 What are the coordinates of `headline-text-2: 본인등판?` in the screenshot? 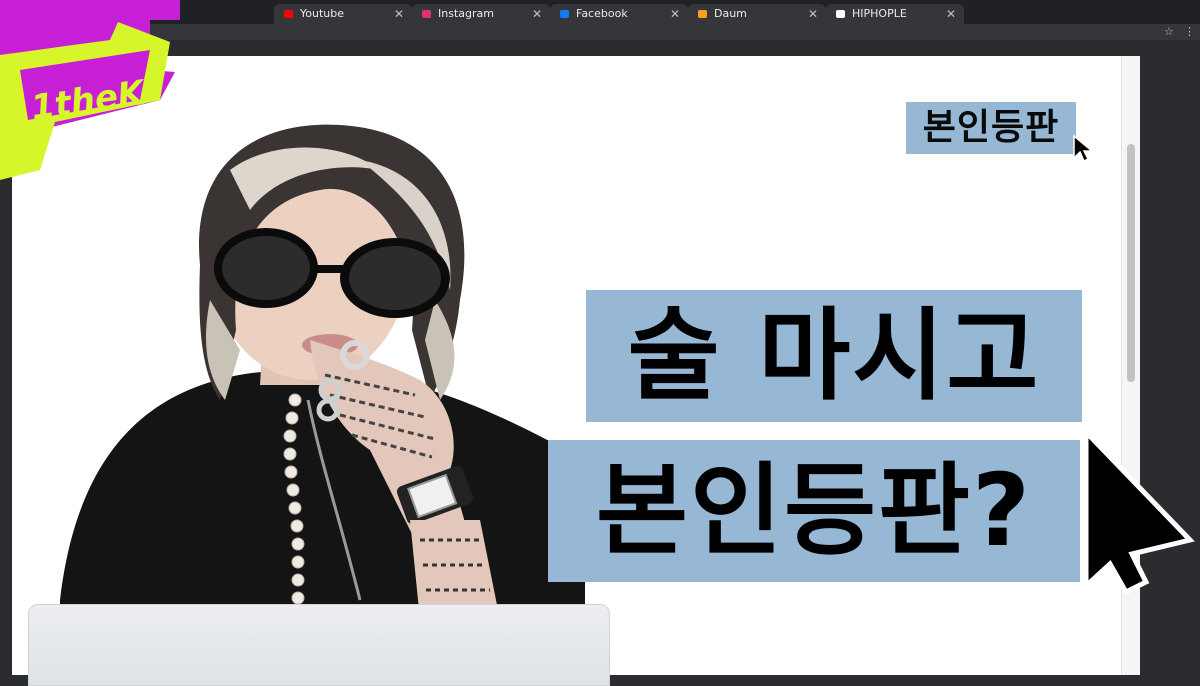 It's located at (813, 510).